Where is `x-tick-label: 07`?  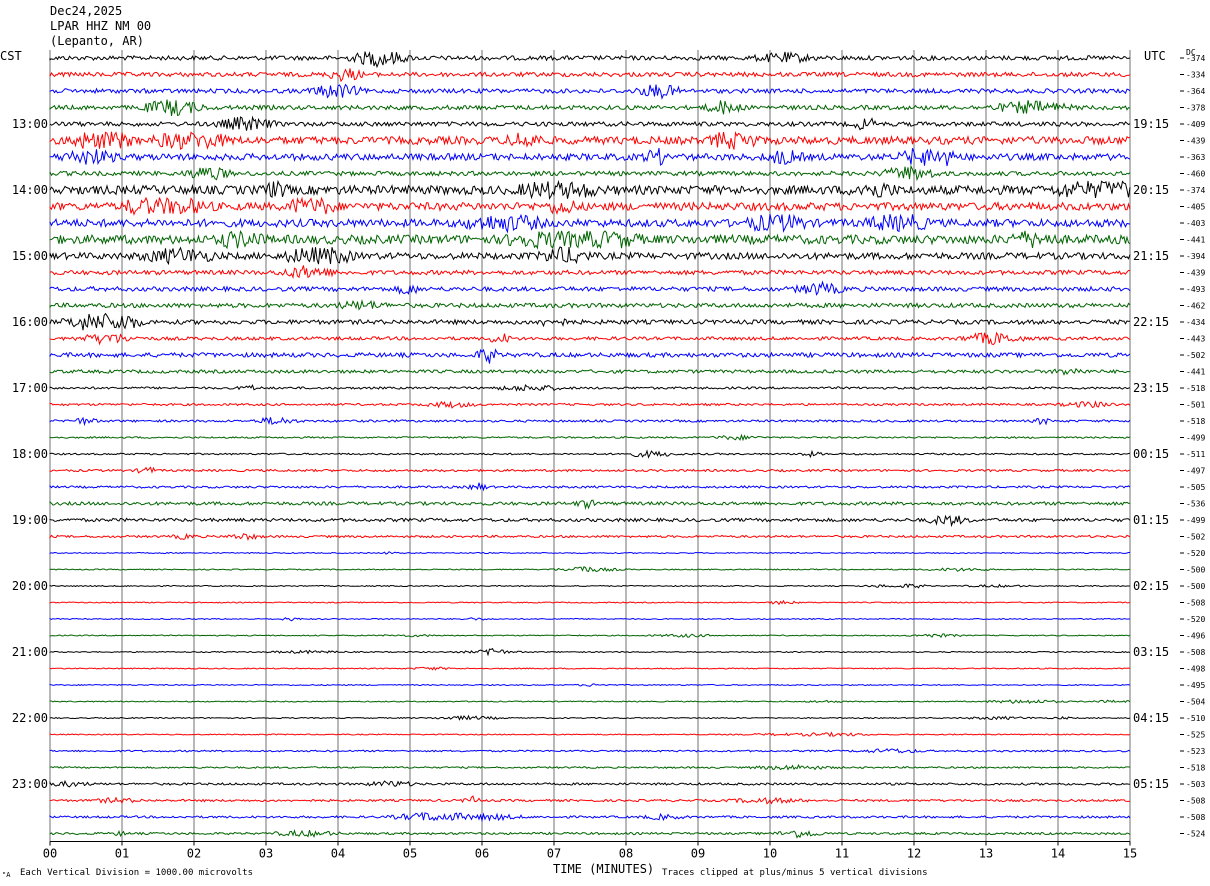
x-tick-label: 07 is located at coordinates (554, 854).